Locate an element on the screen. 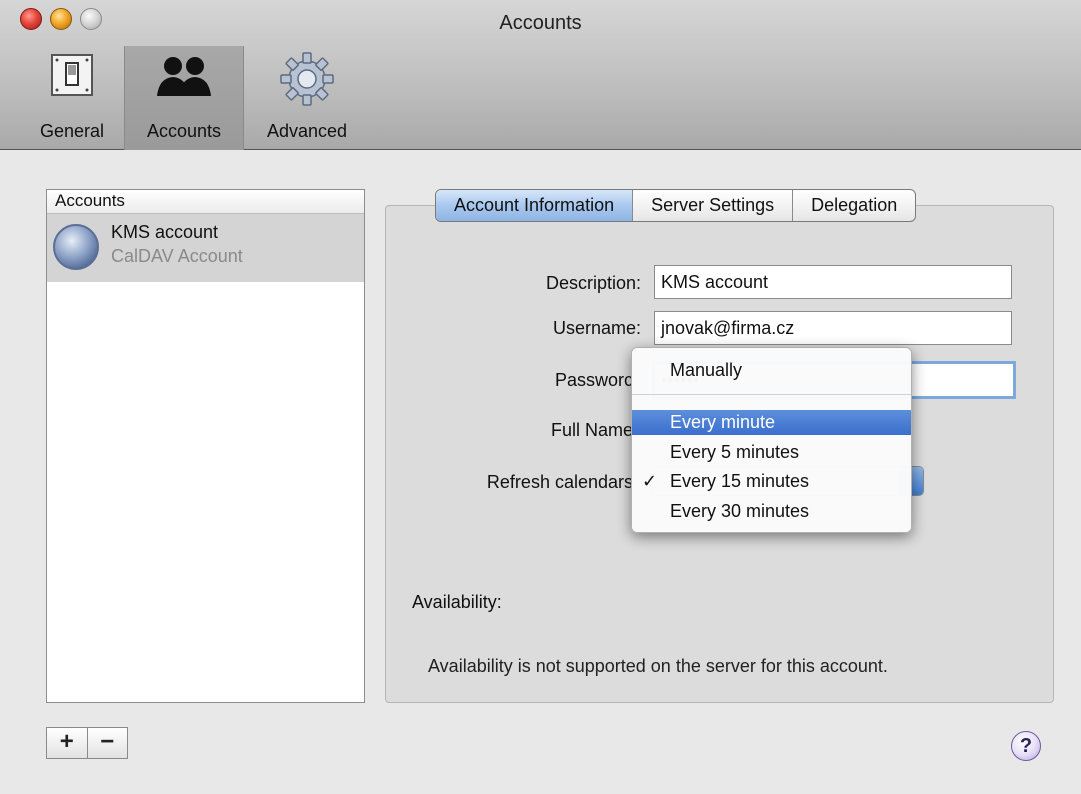 This screenshot has height=794, width=1081. username-field: jnovak@firma.cz is located at coordinates (833, 328).